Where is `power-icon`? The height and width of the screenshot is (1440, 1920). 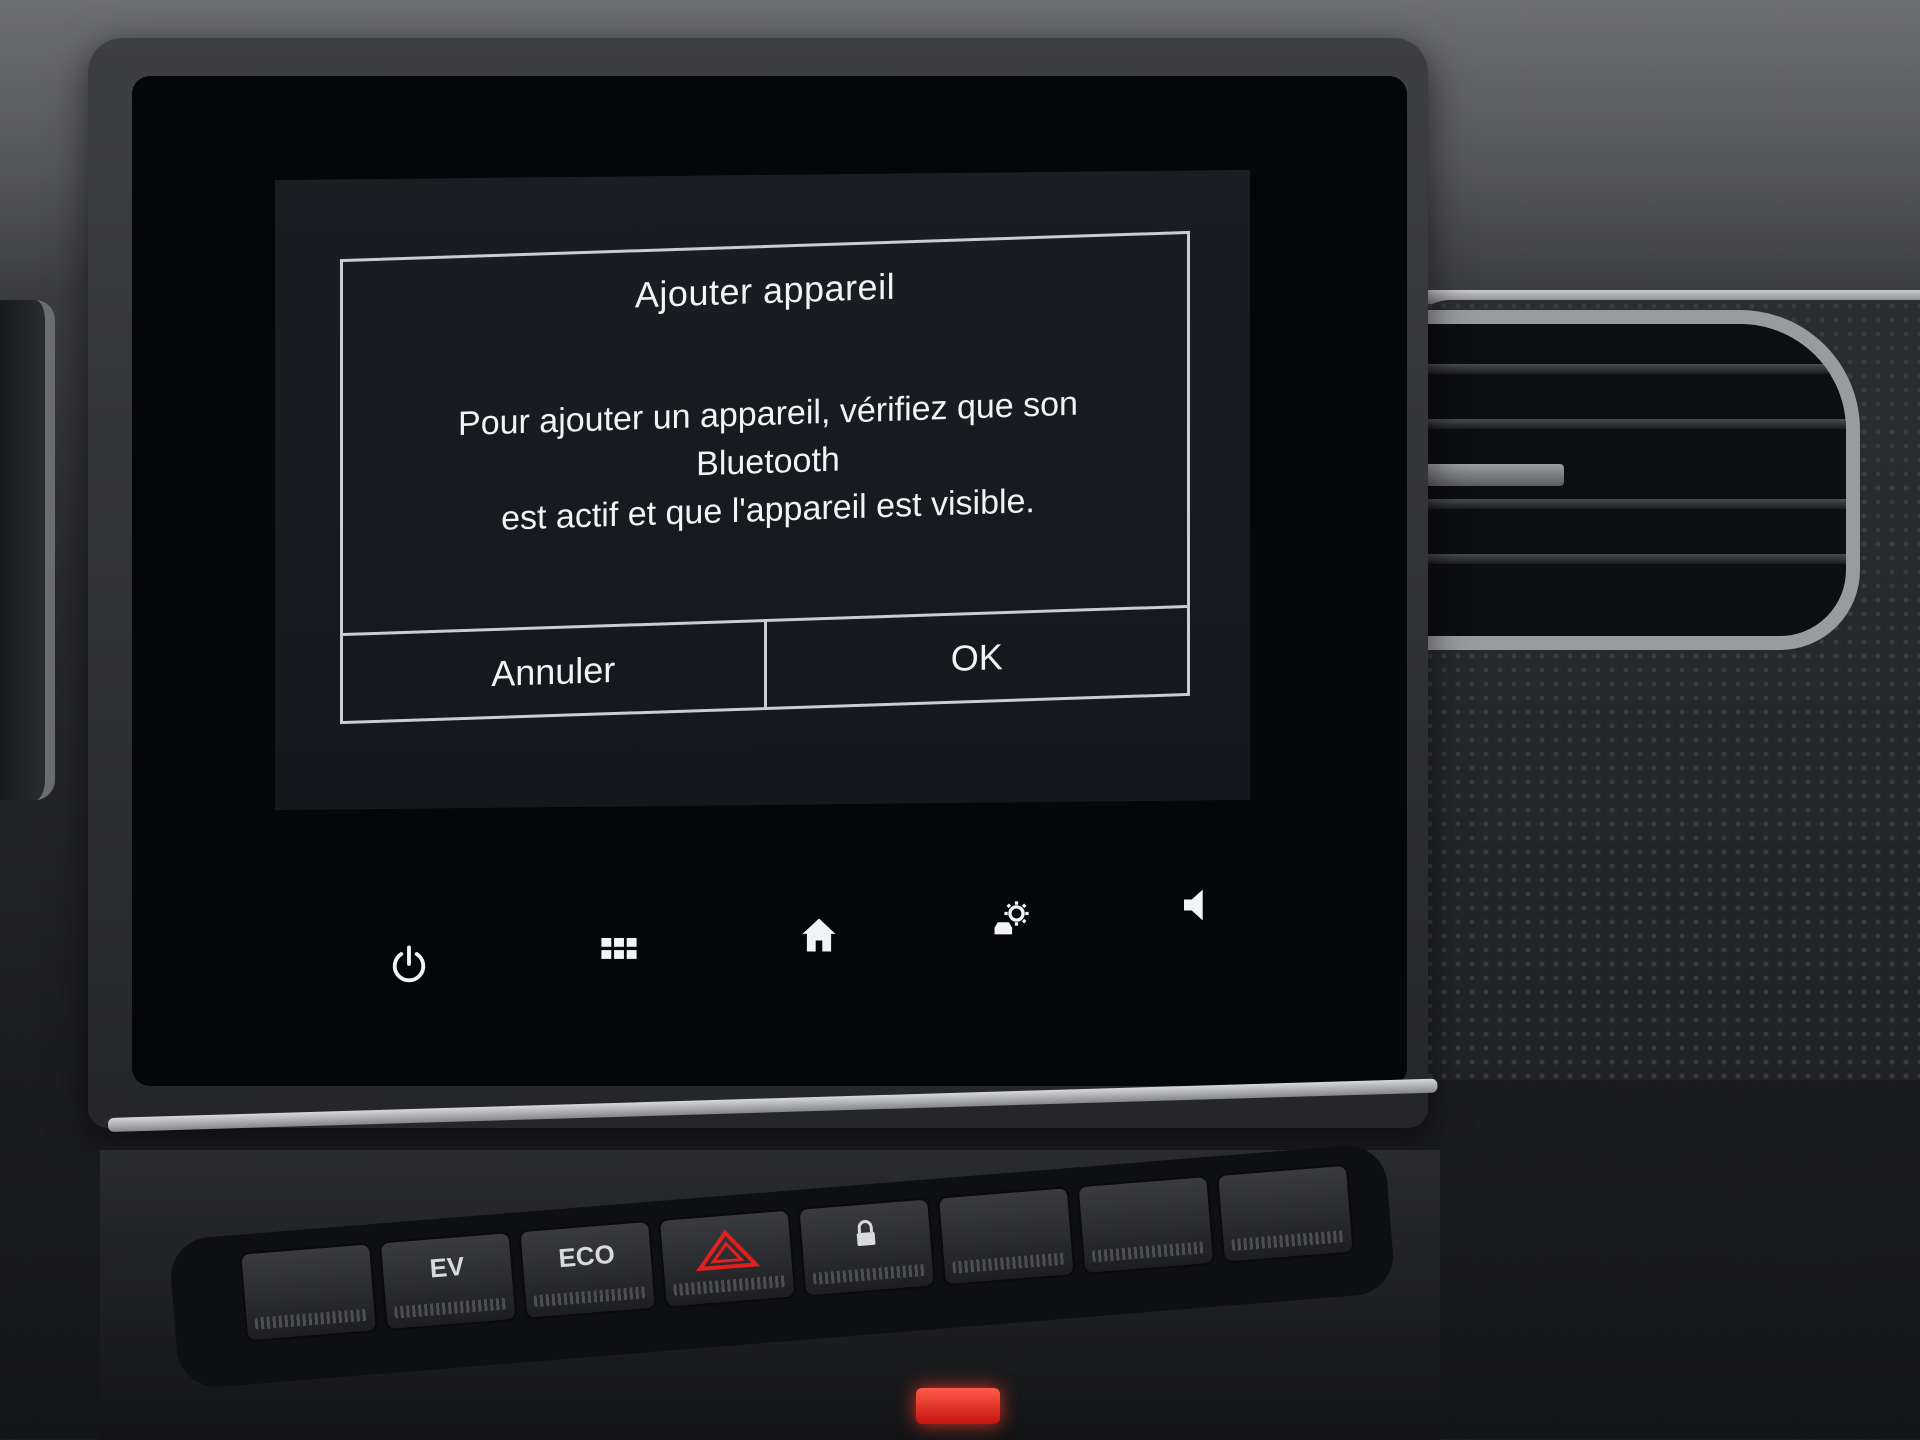 power-icon is located at coordinates (409, 965).